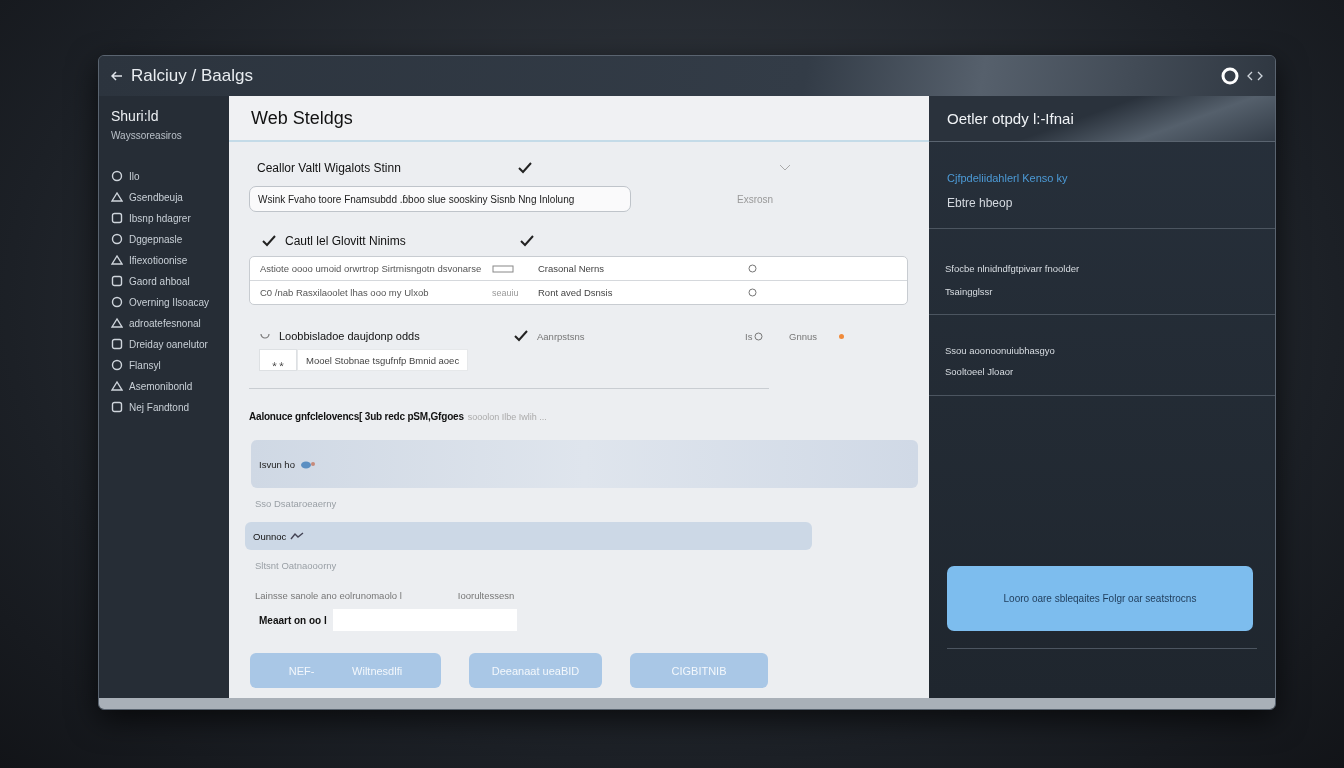 This screenshot has width=1344, height=768. What do you see at coordinates (170, 197) in the screenshot?
I see `sidebar-item: Gsendbeuja` at bounding box center [170, 197].